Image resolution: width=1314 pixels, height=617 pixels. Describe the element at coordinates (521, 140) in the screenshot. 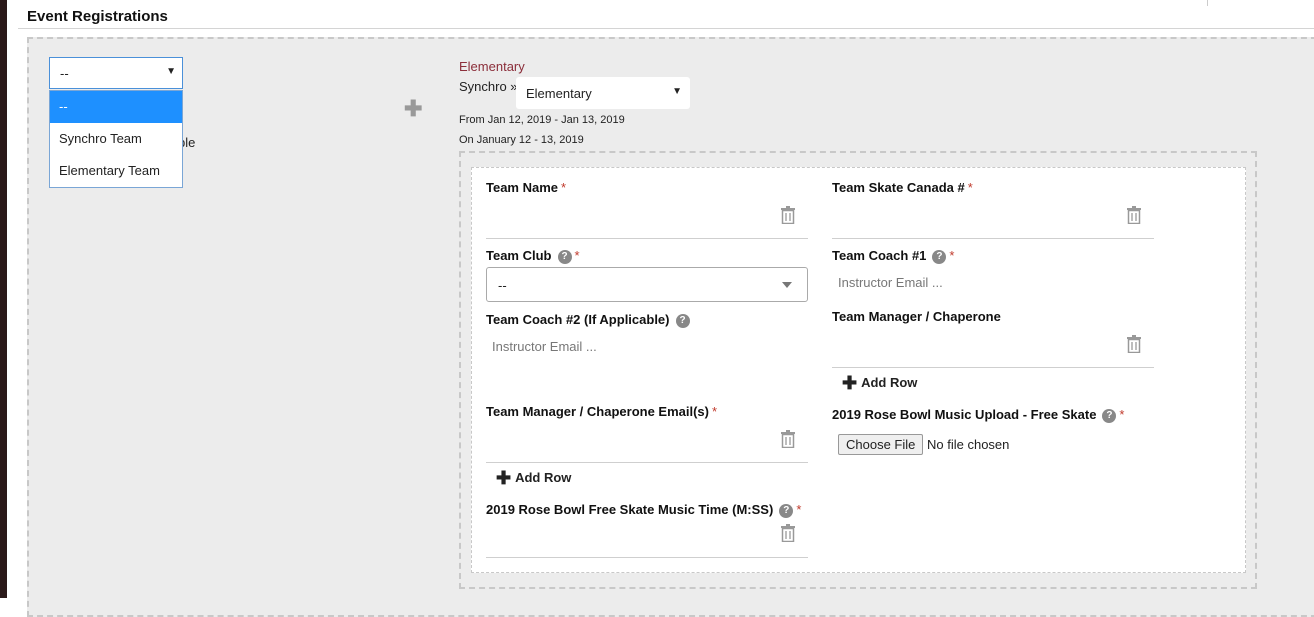

I see `event-date-on: On January 12 - 13, 2019` at that location.